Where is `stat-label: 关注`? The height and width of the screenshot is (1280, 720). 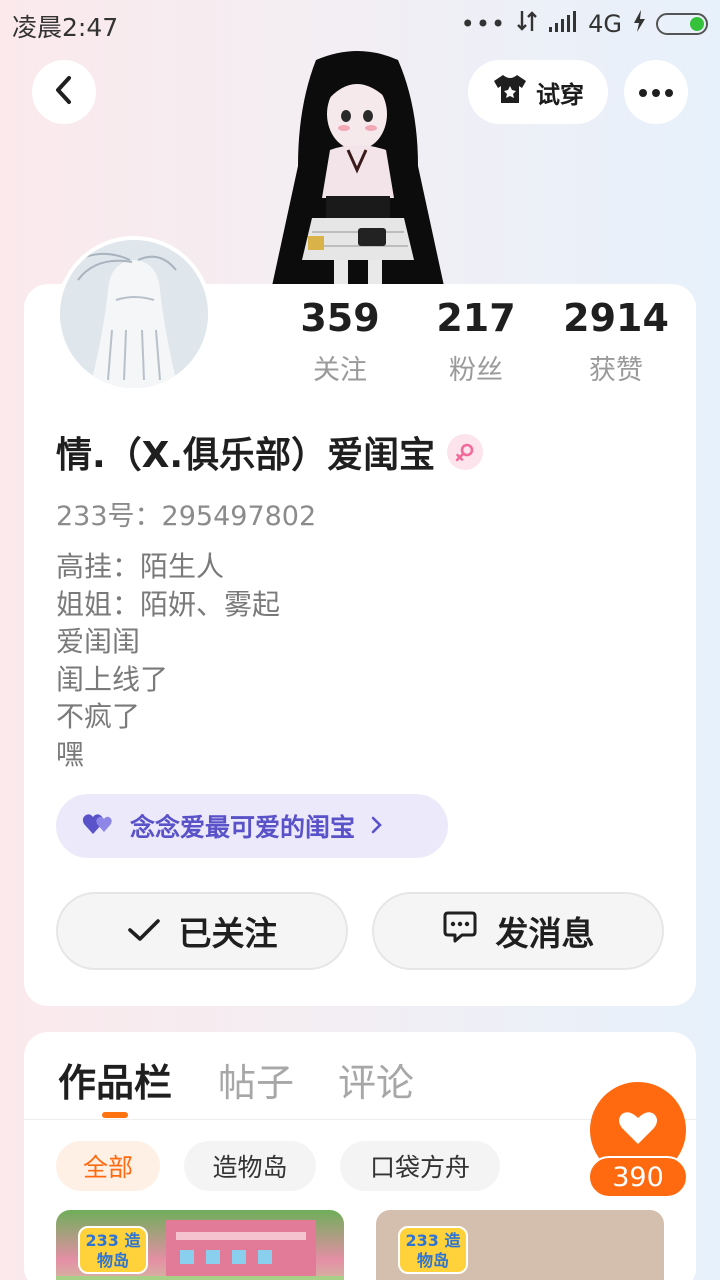 stat-label: 关注 is located at coordinates (340, 370).